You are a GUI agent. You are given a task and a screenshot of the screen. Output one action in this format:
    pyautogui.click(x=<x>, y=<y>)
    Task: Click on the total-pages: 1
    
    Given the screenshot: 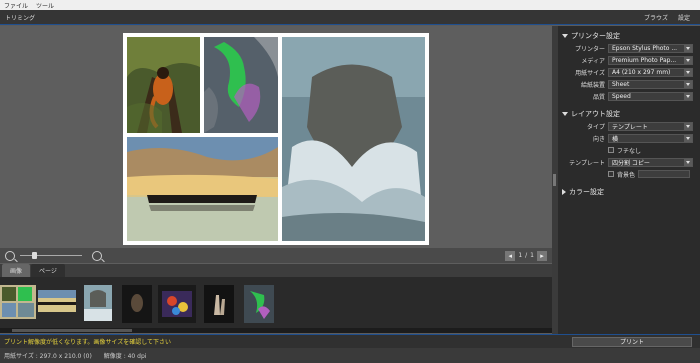 What is the action you would take?
    pyautogui.click(x=532, y=255)
    